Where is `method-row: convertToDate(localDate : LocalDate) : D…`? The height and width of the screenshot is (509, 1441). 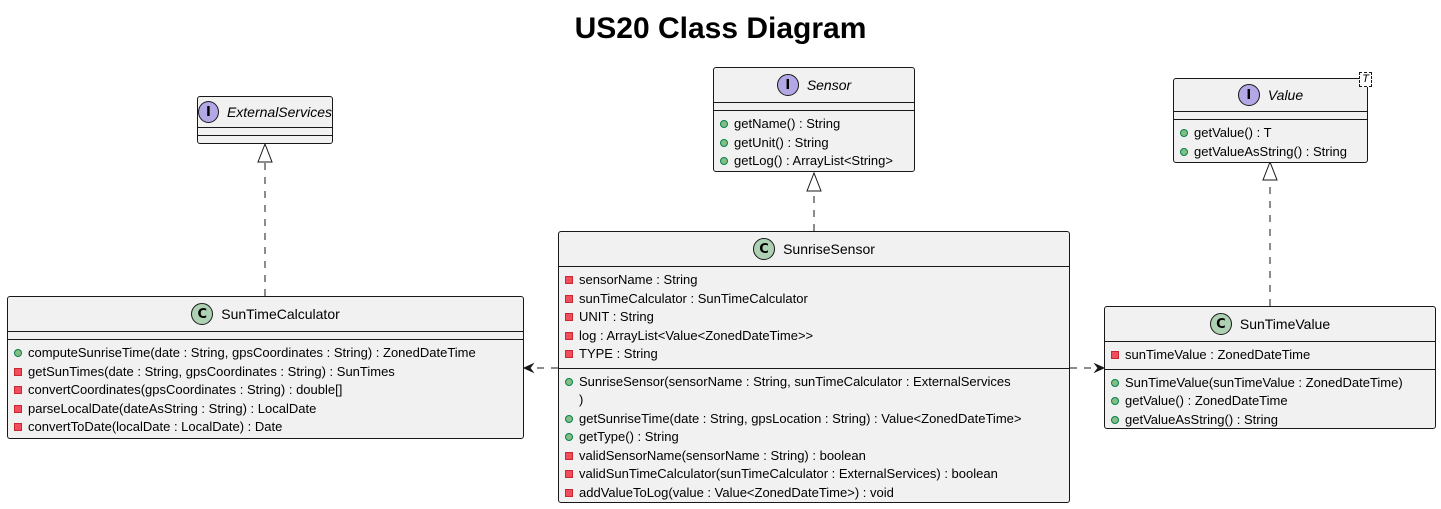 method-row: convertToDate(localDate : LocalDate) : D… is located at coordinates (265, 427).